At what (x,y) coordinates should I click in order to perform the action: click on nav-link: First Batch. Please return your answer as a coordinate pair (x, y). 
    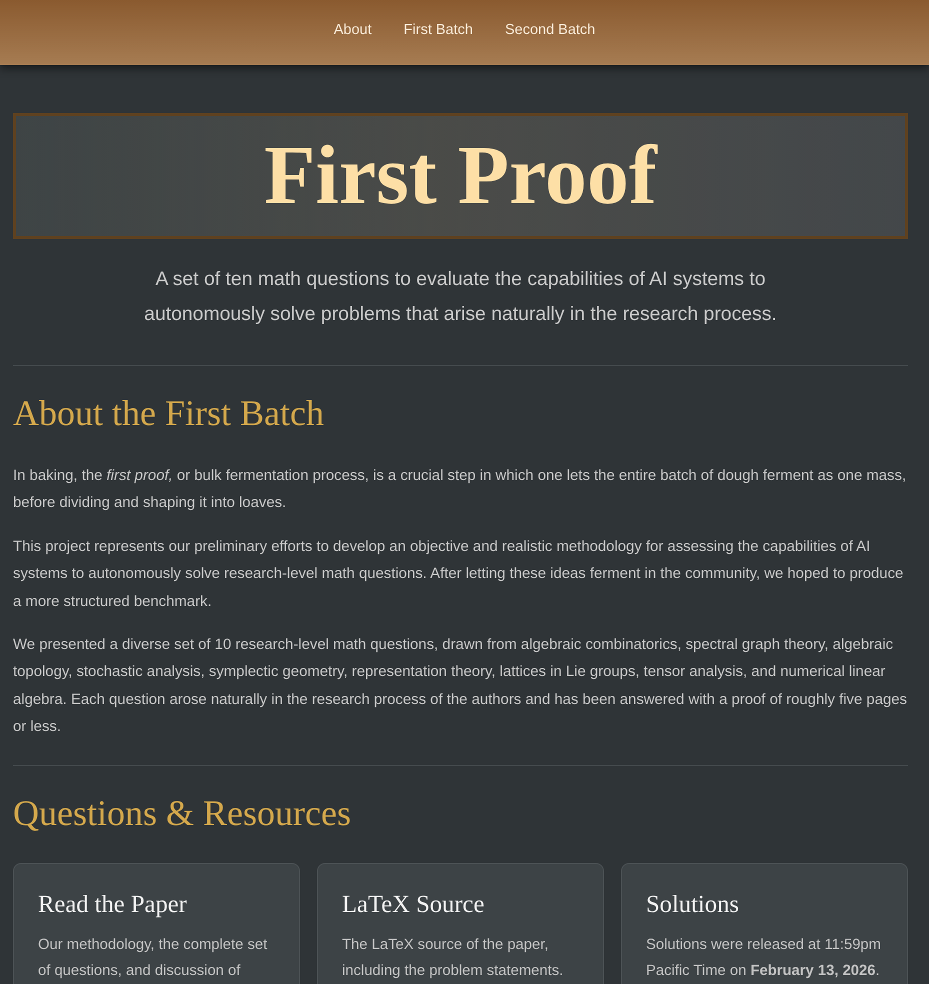
    Looking at the image, I should click on (438, 31).